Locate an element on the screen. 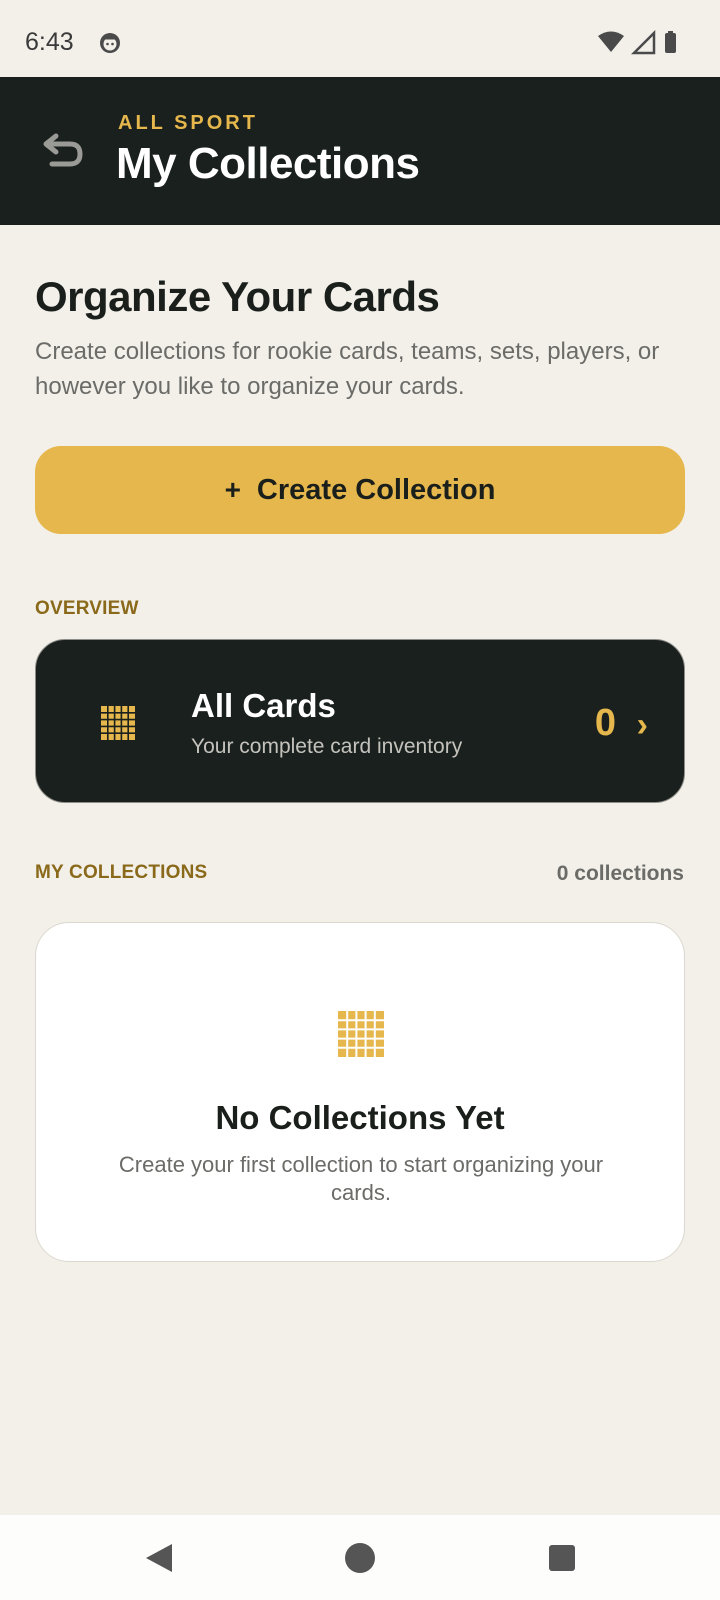 This screenshot has width=720, height=1600. app-header: ALL SPORT My Collections is located at coordinates (360, 151).